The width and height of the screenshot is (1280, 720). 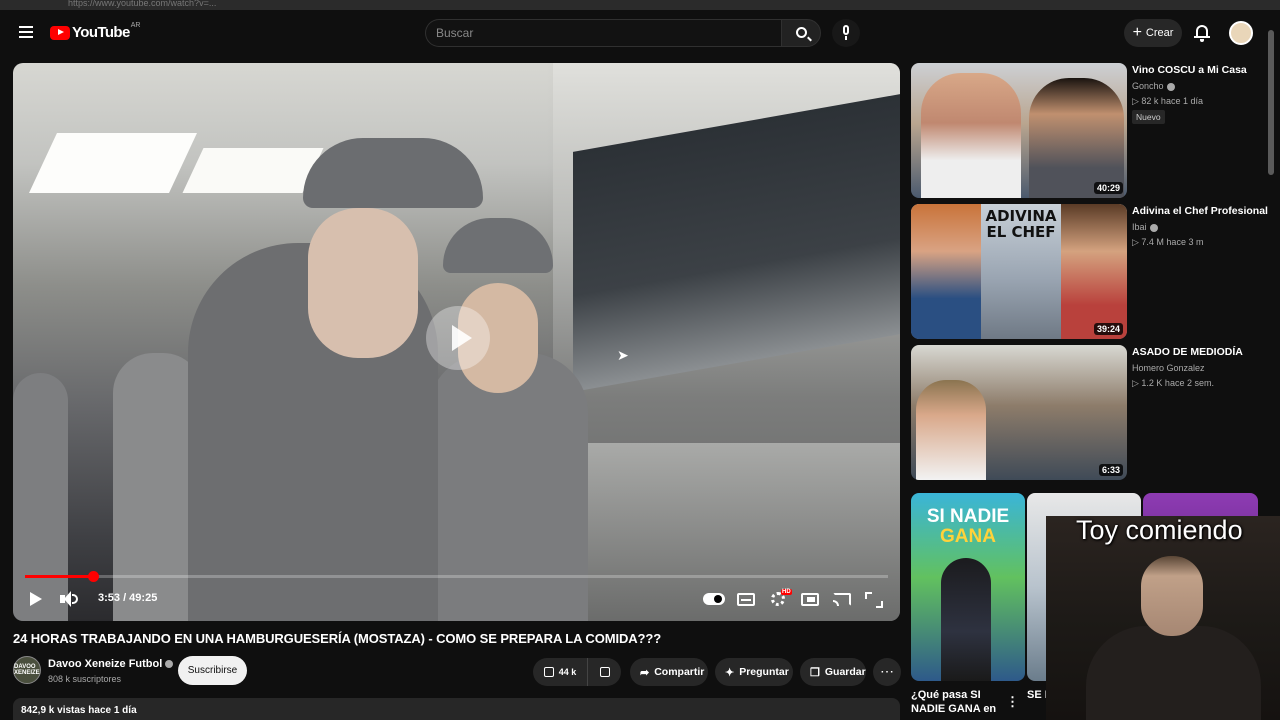 I want to click on duration-badge: 39:24, so click(x=1108, y=329).